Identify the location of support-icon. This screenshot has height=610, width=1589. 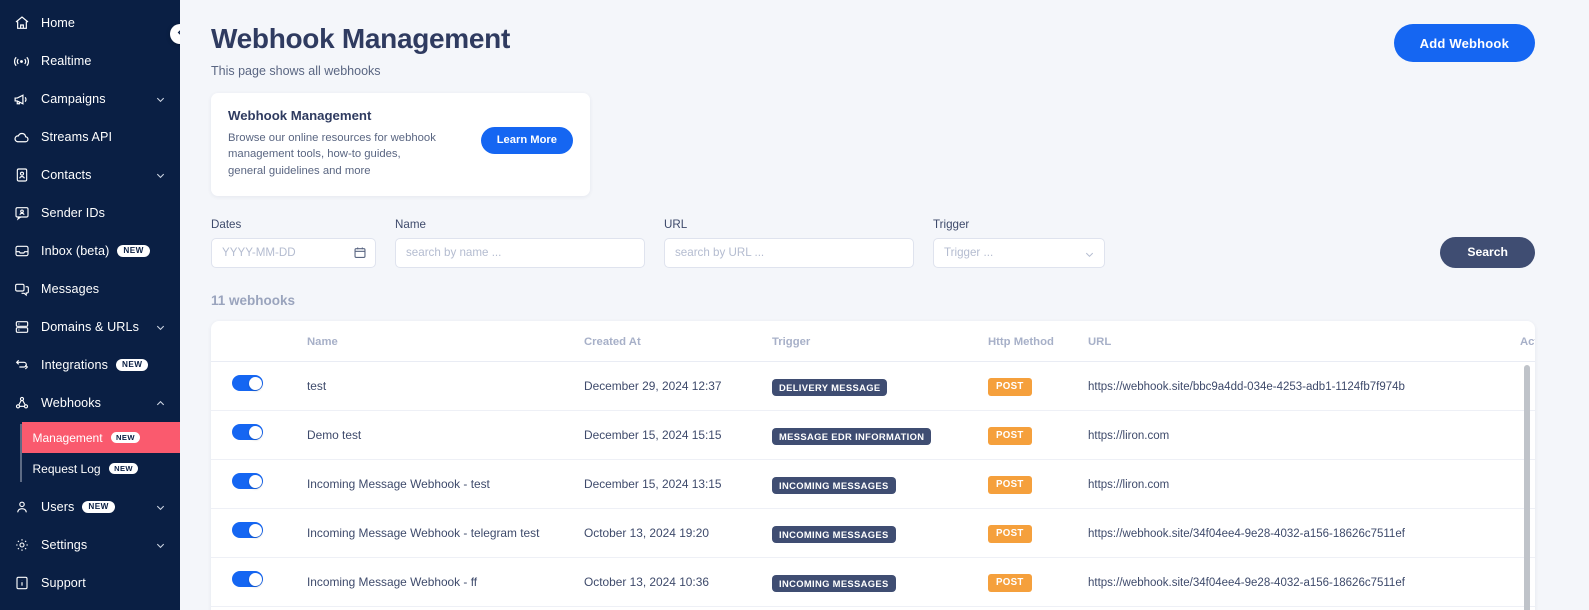
(21, 583).